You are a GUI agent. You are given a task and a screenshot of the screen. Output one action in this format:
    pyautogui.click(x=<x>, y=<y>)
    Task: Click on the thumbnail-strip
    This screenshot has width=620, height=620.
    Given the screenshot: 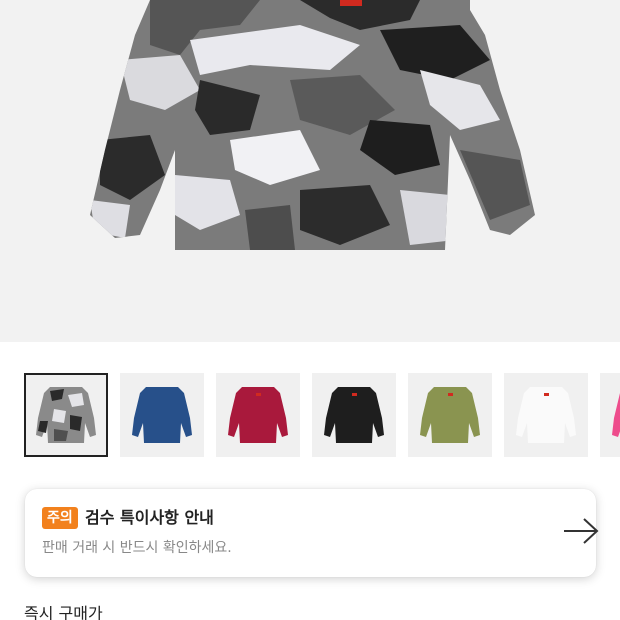 What is the action you would take?
    pyautogui.click(x=322, y=415)
    